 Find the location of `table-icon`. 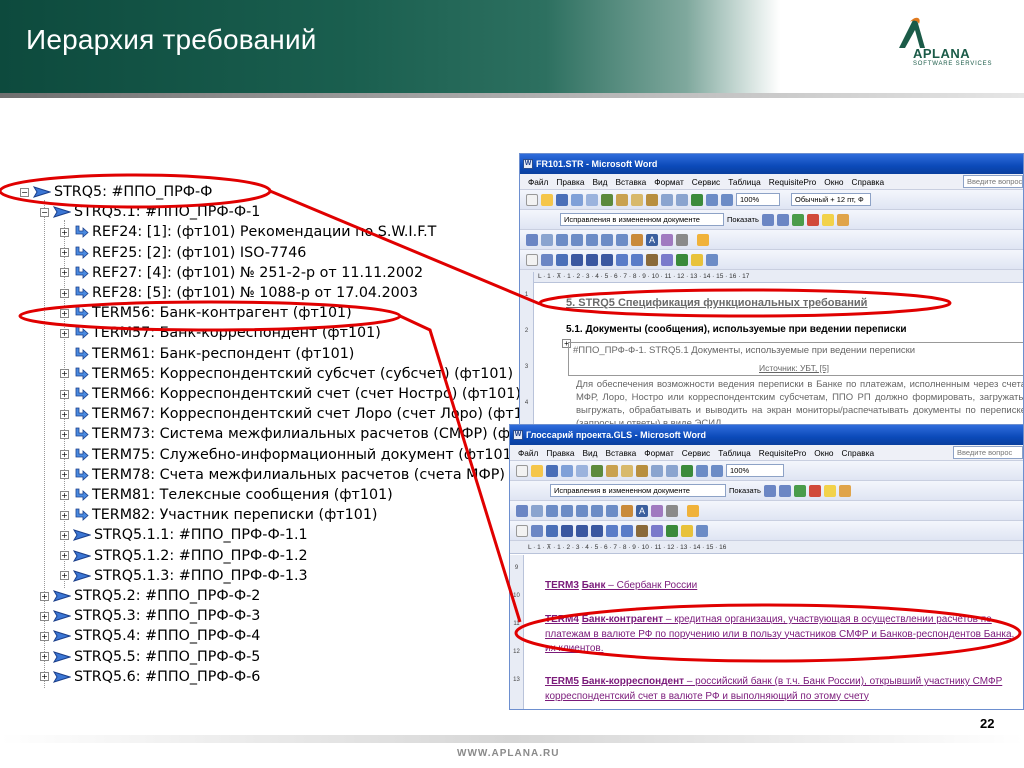

table-icon is located at coordinates (702, 470).